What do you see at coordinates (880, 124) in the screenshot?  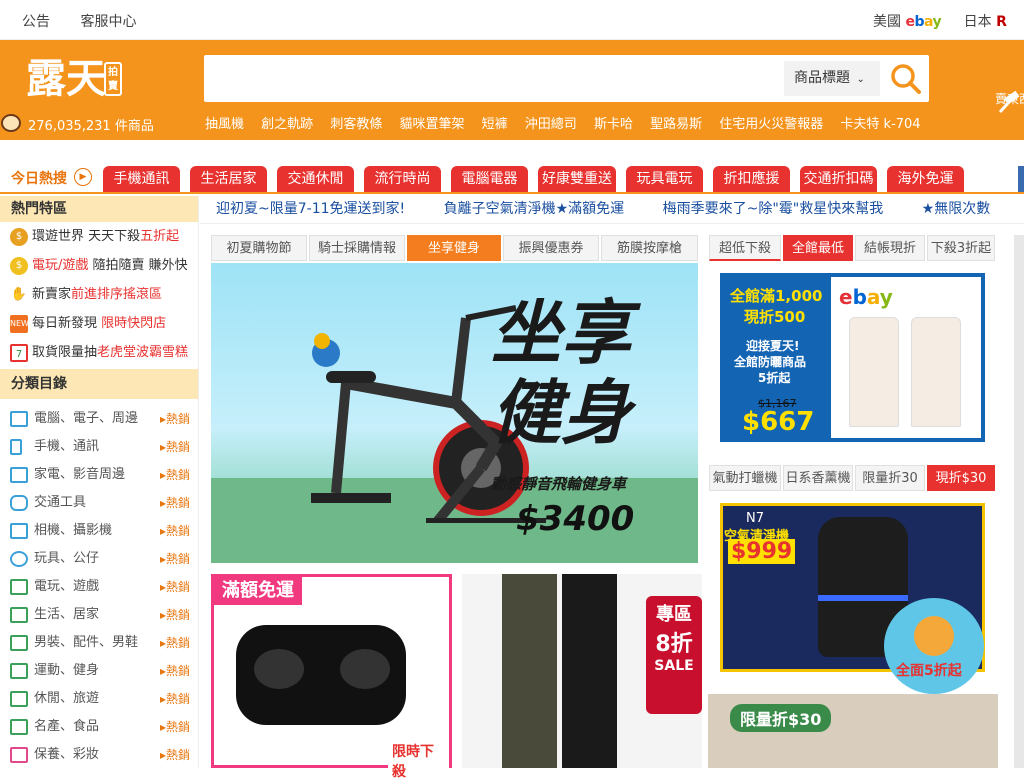 I see `keyword-link: 卡夫特 k-704` at bounding box center [880, 124].